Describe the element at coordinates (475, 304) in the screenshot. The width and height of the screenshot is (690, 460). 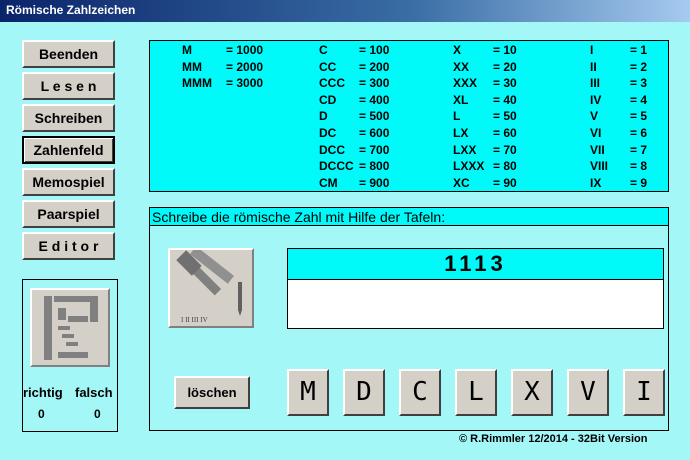
I see `answer-field` at that location.